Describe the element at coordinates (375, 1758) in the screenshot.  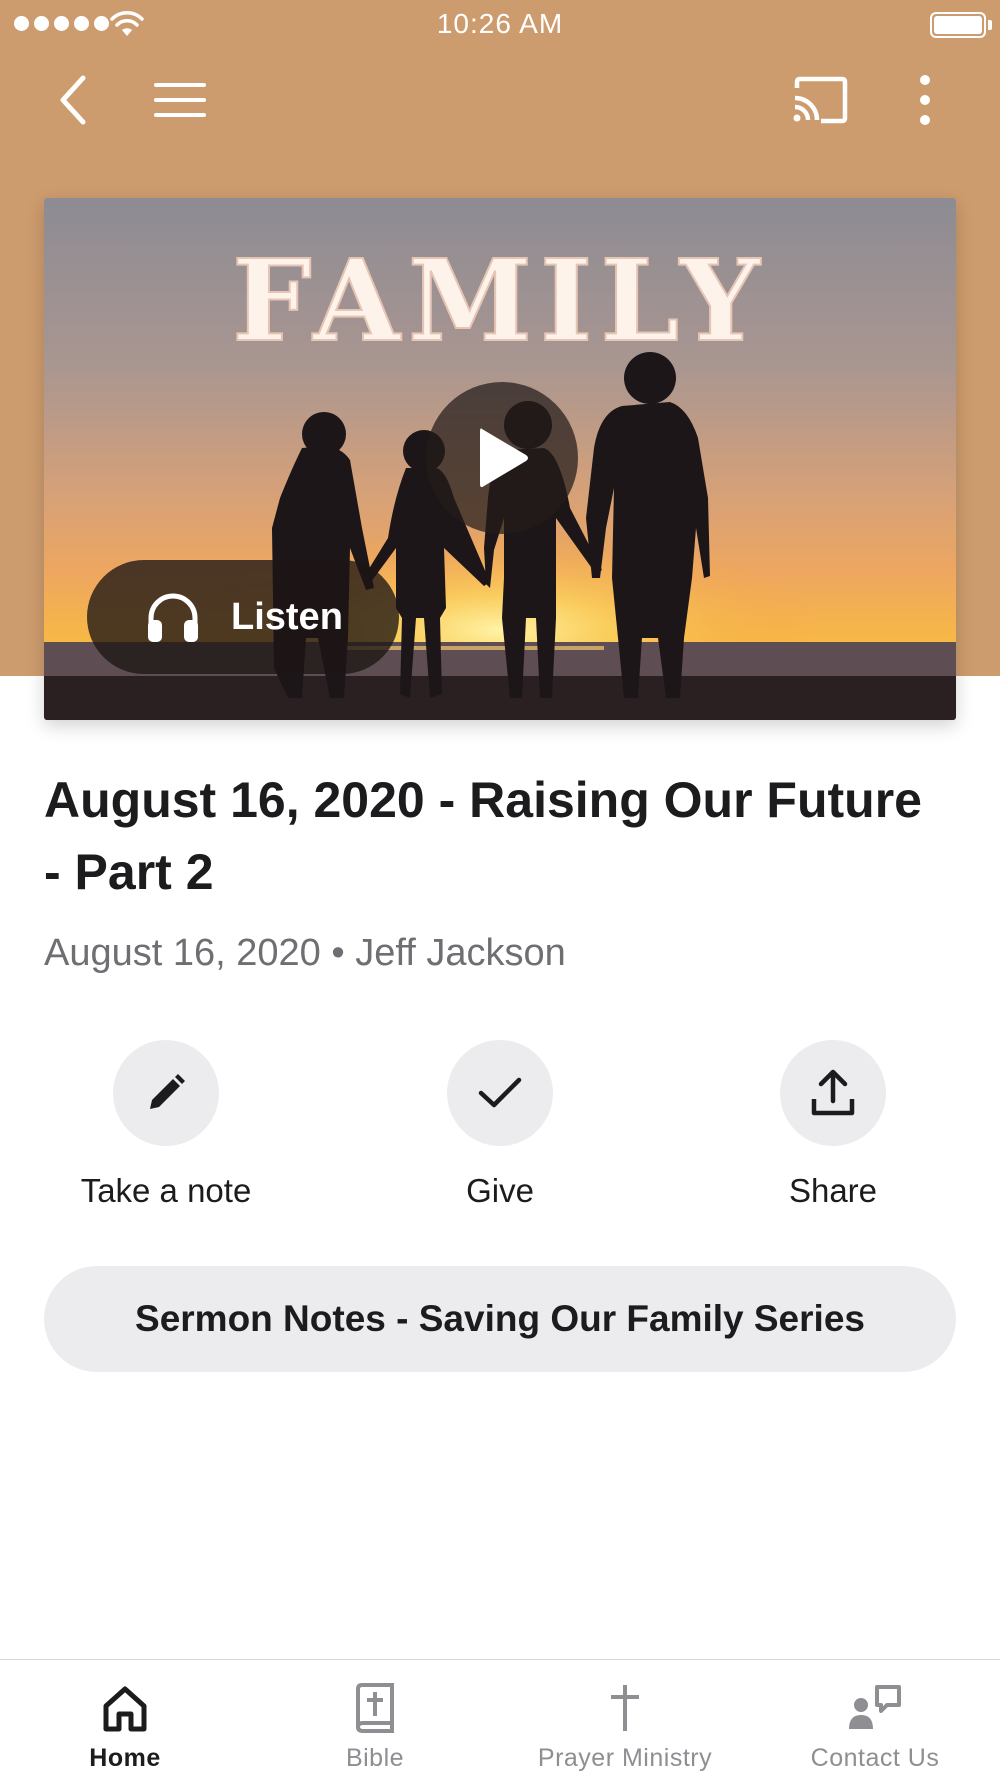
I see `tab-bible-label: Bible` at that location.